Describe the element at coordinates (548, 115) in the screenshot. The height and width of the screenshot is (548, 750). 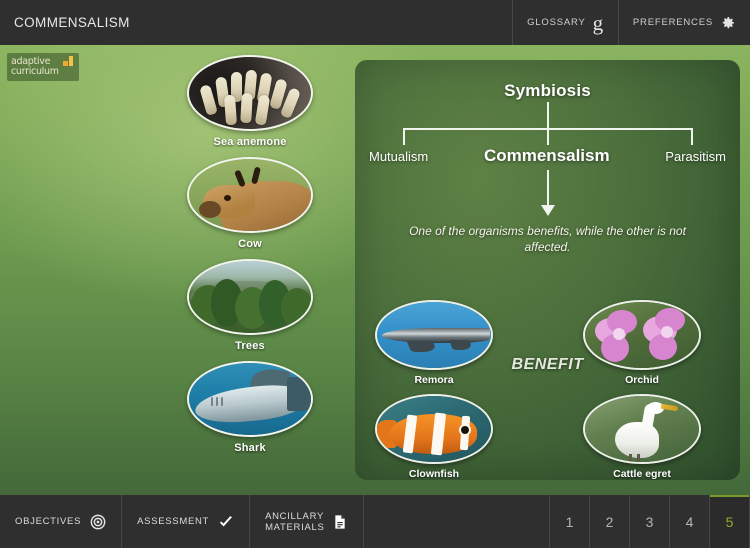
I see `bracket-stem-top` at that location.